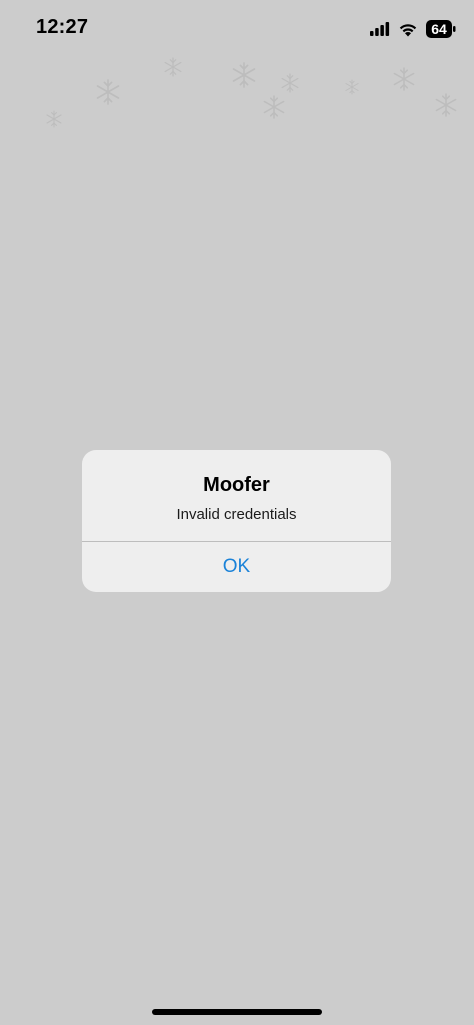 The image size is (474, 1025). I want to click on status-icons: 64, so click(413, 29).